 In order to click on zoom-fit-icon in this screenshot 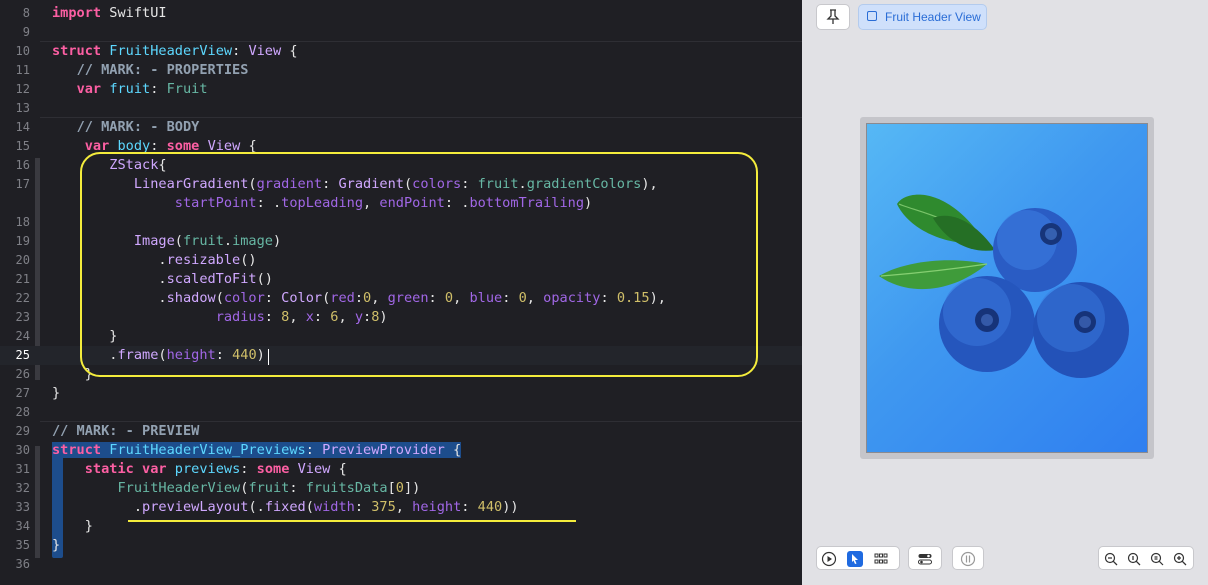, I will do `click(1134, 559)`.